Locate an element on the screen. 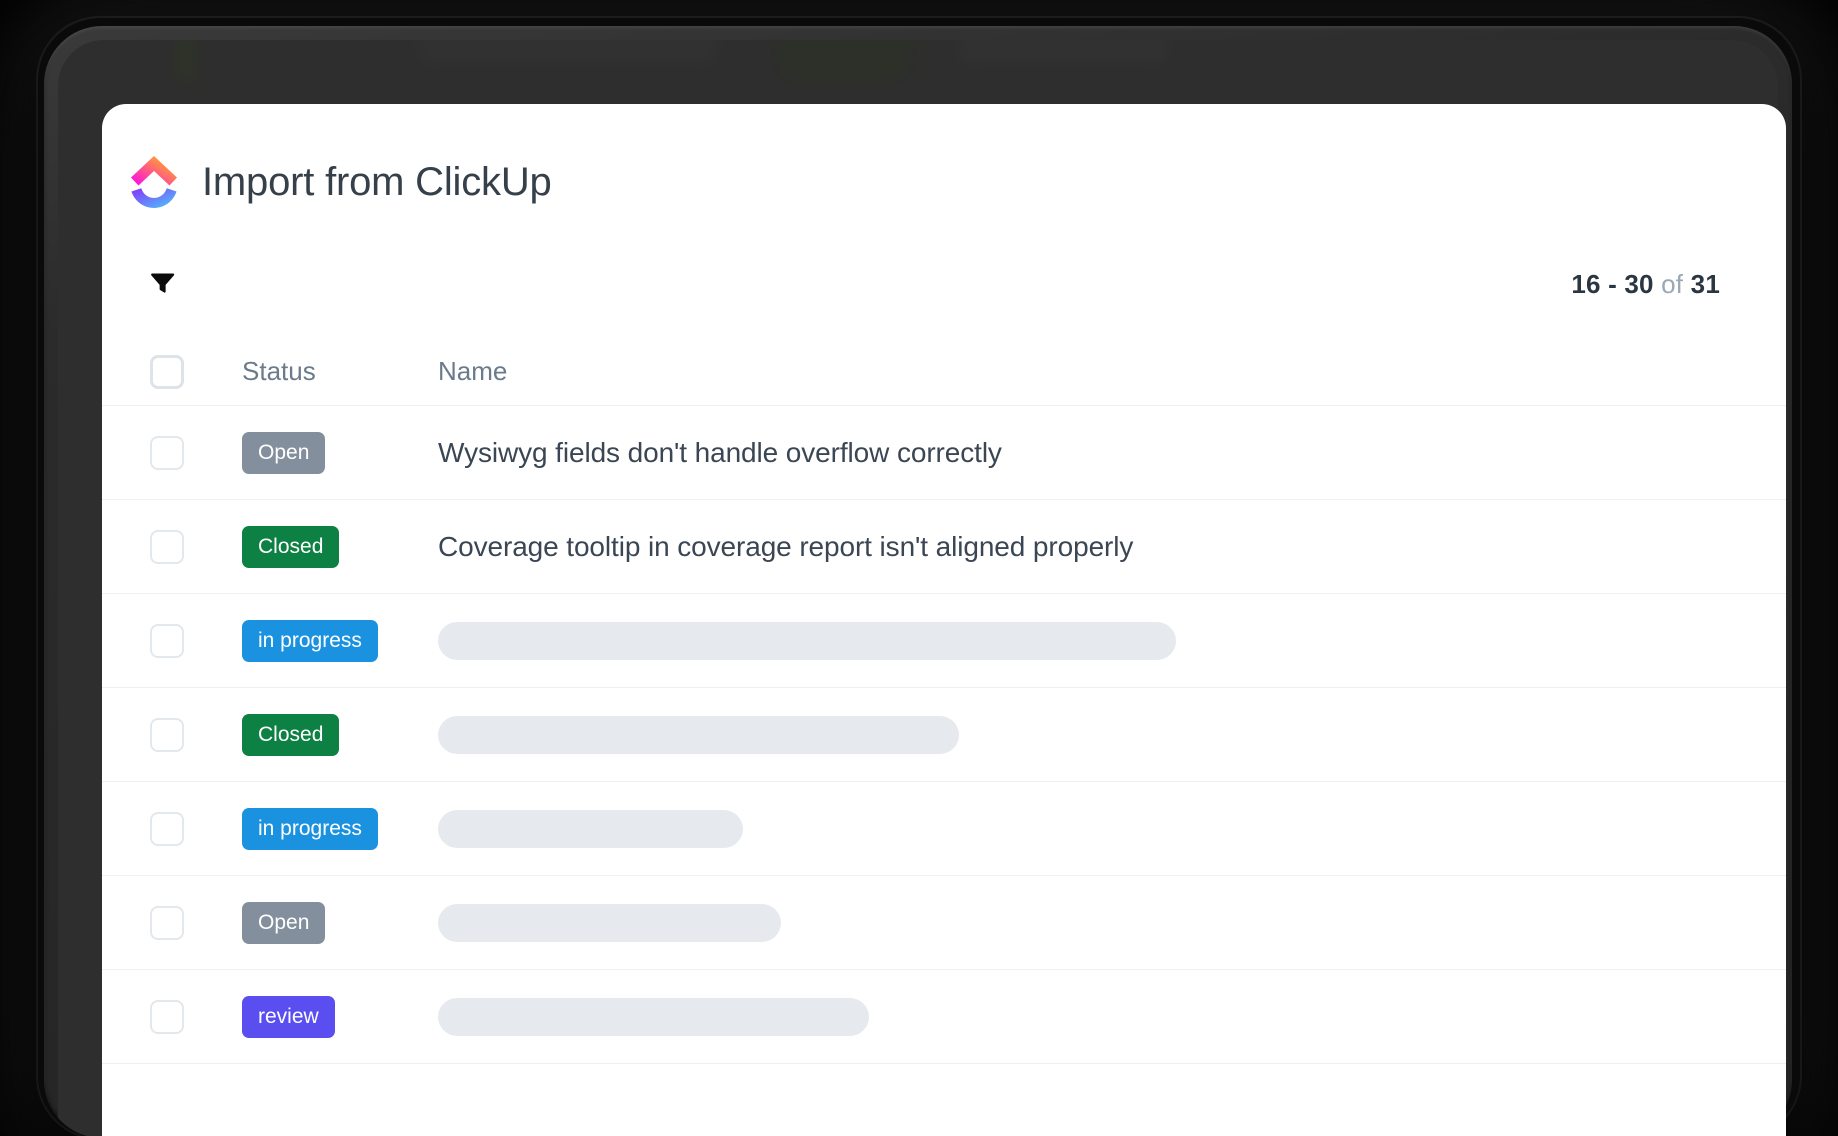 This screenshot has height=1136, width=1838. select-all-checkbox is located at coordinates (167, 371).